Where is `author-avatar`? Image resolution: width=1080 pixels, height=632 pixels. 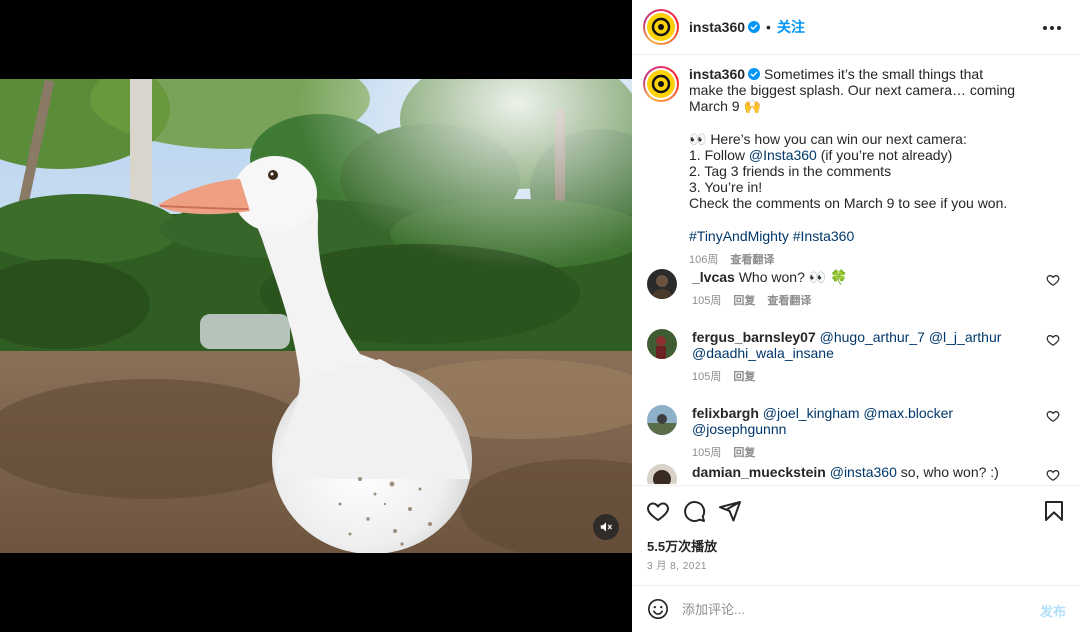 author-avatar is located at coordinates (661, 27).